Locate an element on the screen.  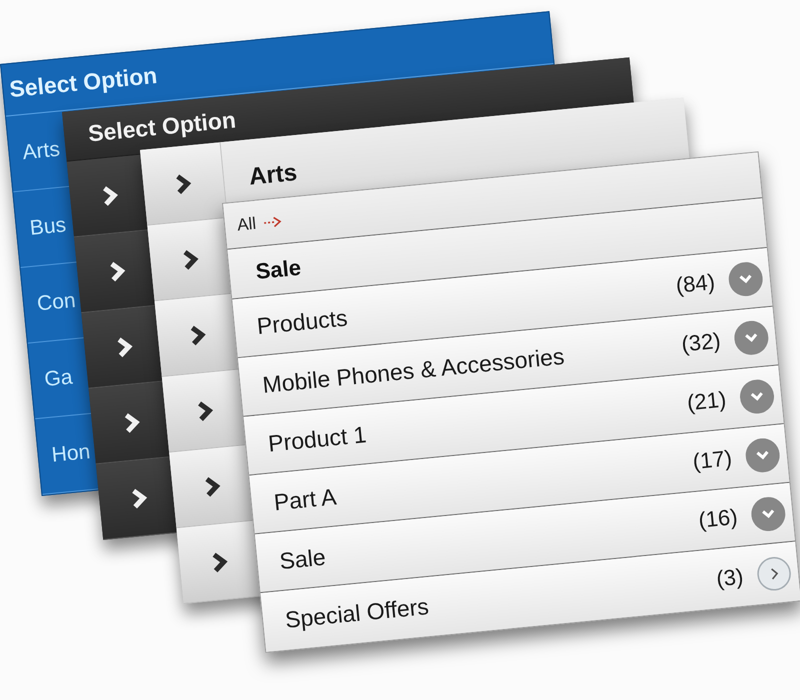
dashed-arrow-icon is located at coordinates (272, 221).